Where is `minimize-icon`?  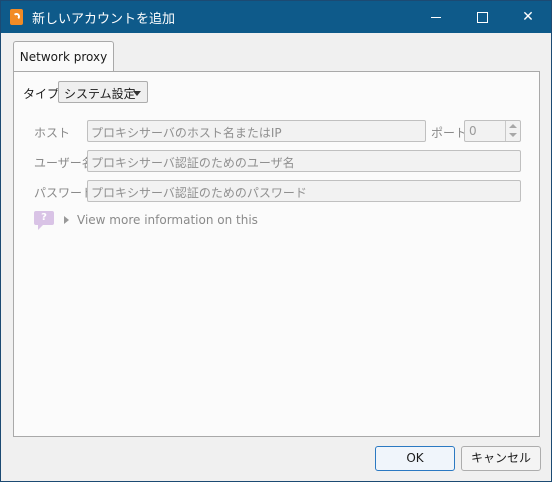
minimize-icon is located at coordinates (436, 17).